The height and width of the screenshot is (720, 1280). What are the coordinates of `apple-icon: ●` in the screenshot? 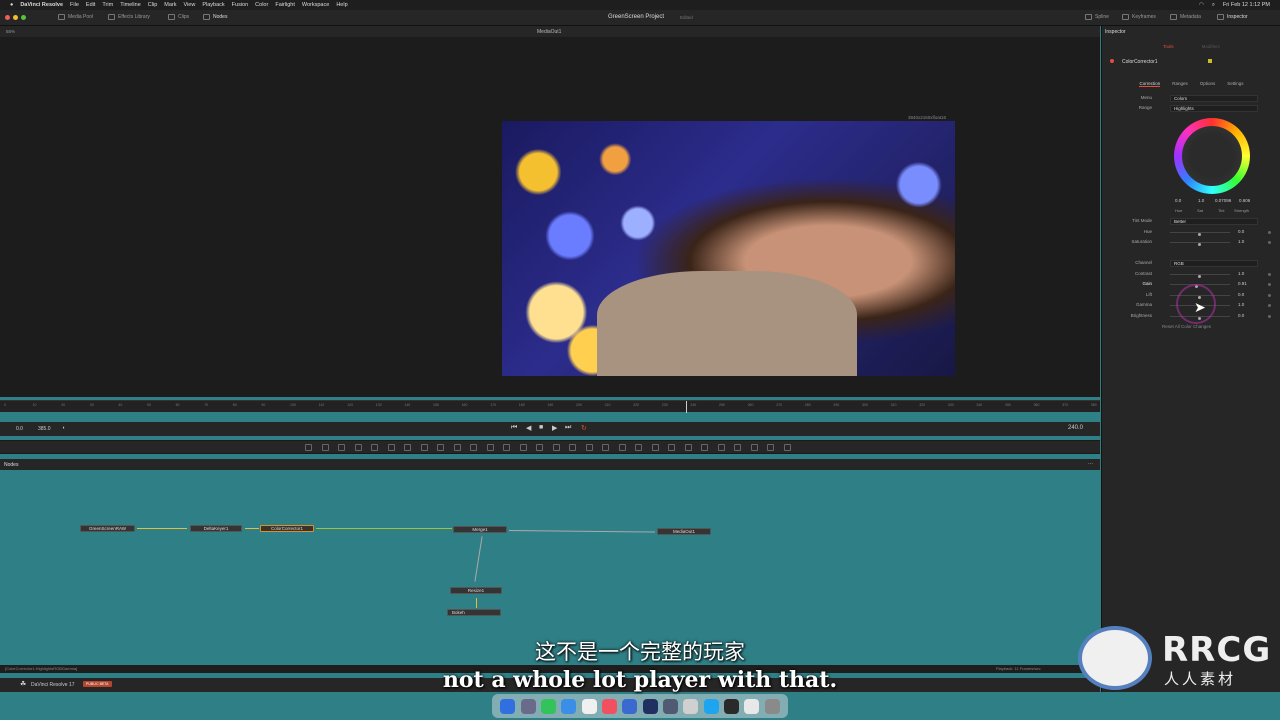 It's located at (11, 5).